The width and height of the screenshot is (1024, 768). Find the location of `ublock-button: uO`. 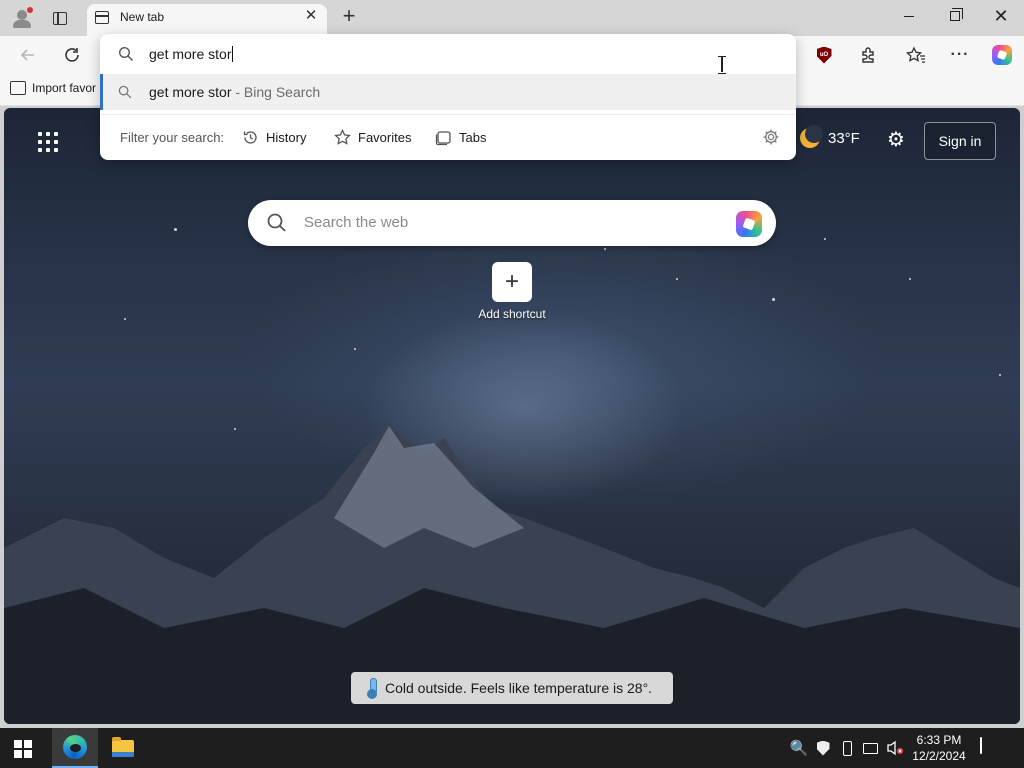

ublock-button: uO is located at coordinates (824, 55).